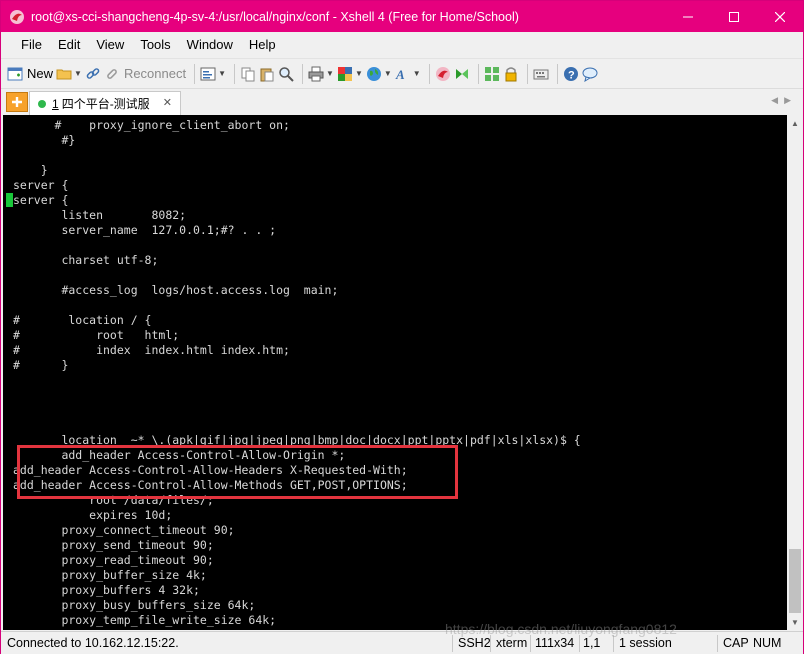 Image resolution: width=804 pixels, height=654 pixels. Describe the element at coordinates (237, 472) in the screenshot. I see `highlight-annotation` at that location.